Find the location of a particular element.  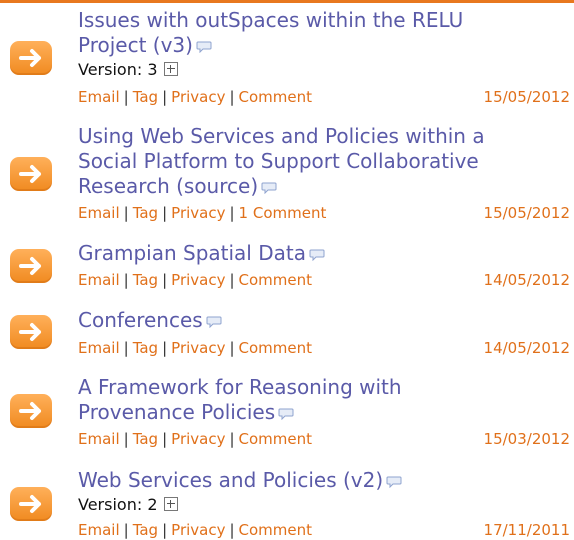

item-actions: Email | Tag | Privacy | 1 Comment is located at coordinates (202, 213).